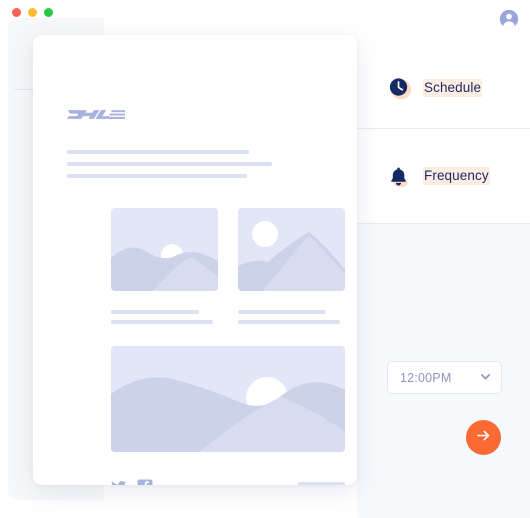 This screenshot has height=518, width=530. I want to click on dhl-logo, so click(96, 118).